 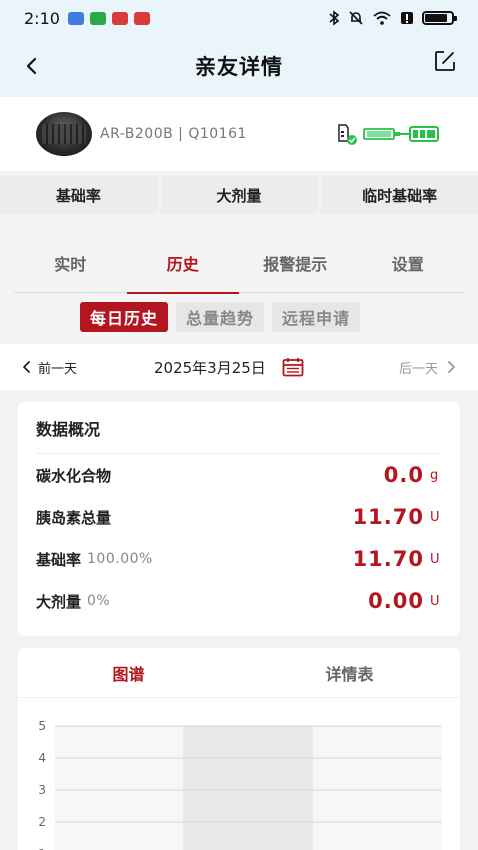 What do you see at coordinates (42, 790) in the screenshot?
I see `y-tick-label: 3` at bounding box center [42, 790].